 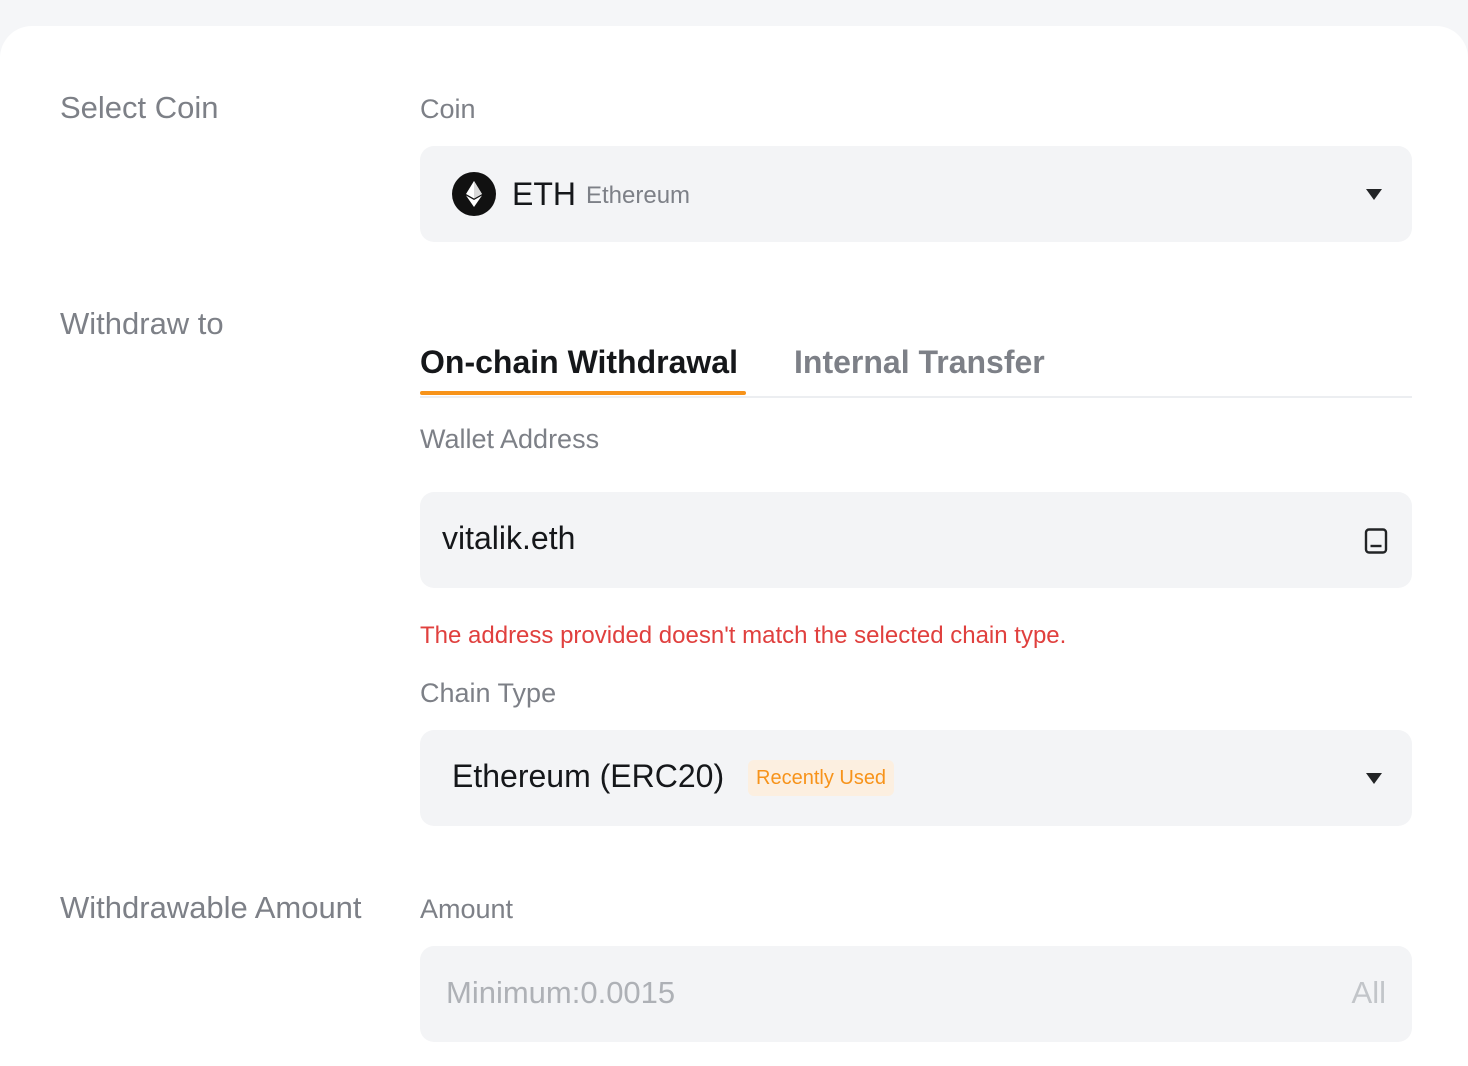 What do you see at coordinates (821, 778) in the screenshot?
I see `recently-used-badge: Recently Used` at bounding box center [821, 778].